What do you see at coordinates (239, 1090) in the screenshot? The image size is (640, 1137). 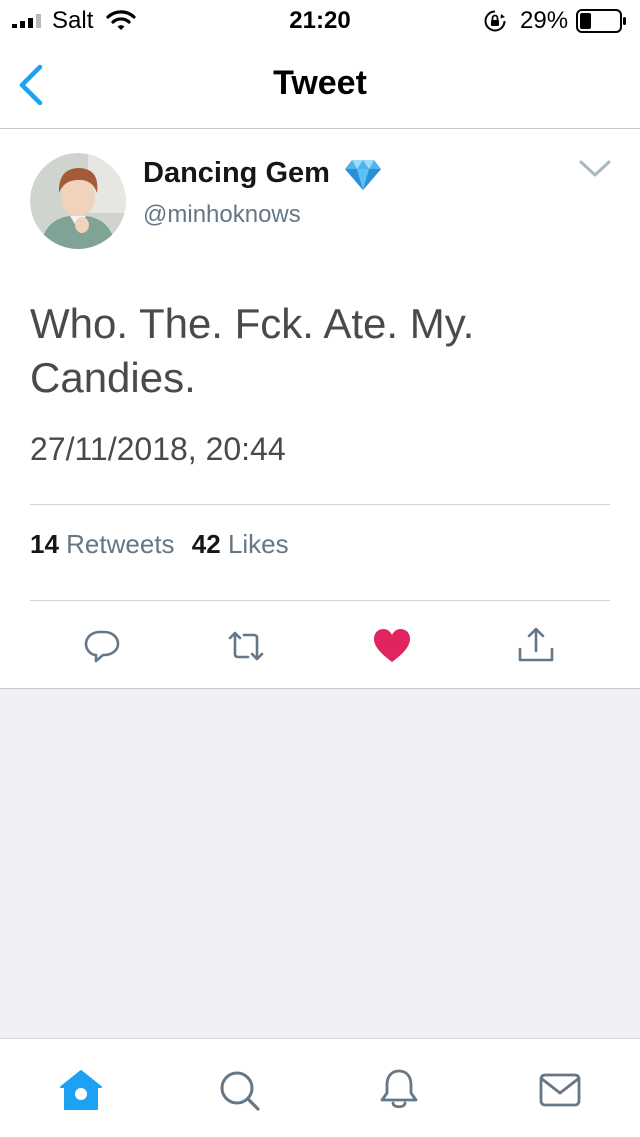 I see `search-icon` at bounding box center [239, 1090].